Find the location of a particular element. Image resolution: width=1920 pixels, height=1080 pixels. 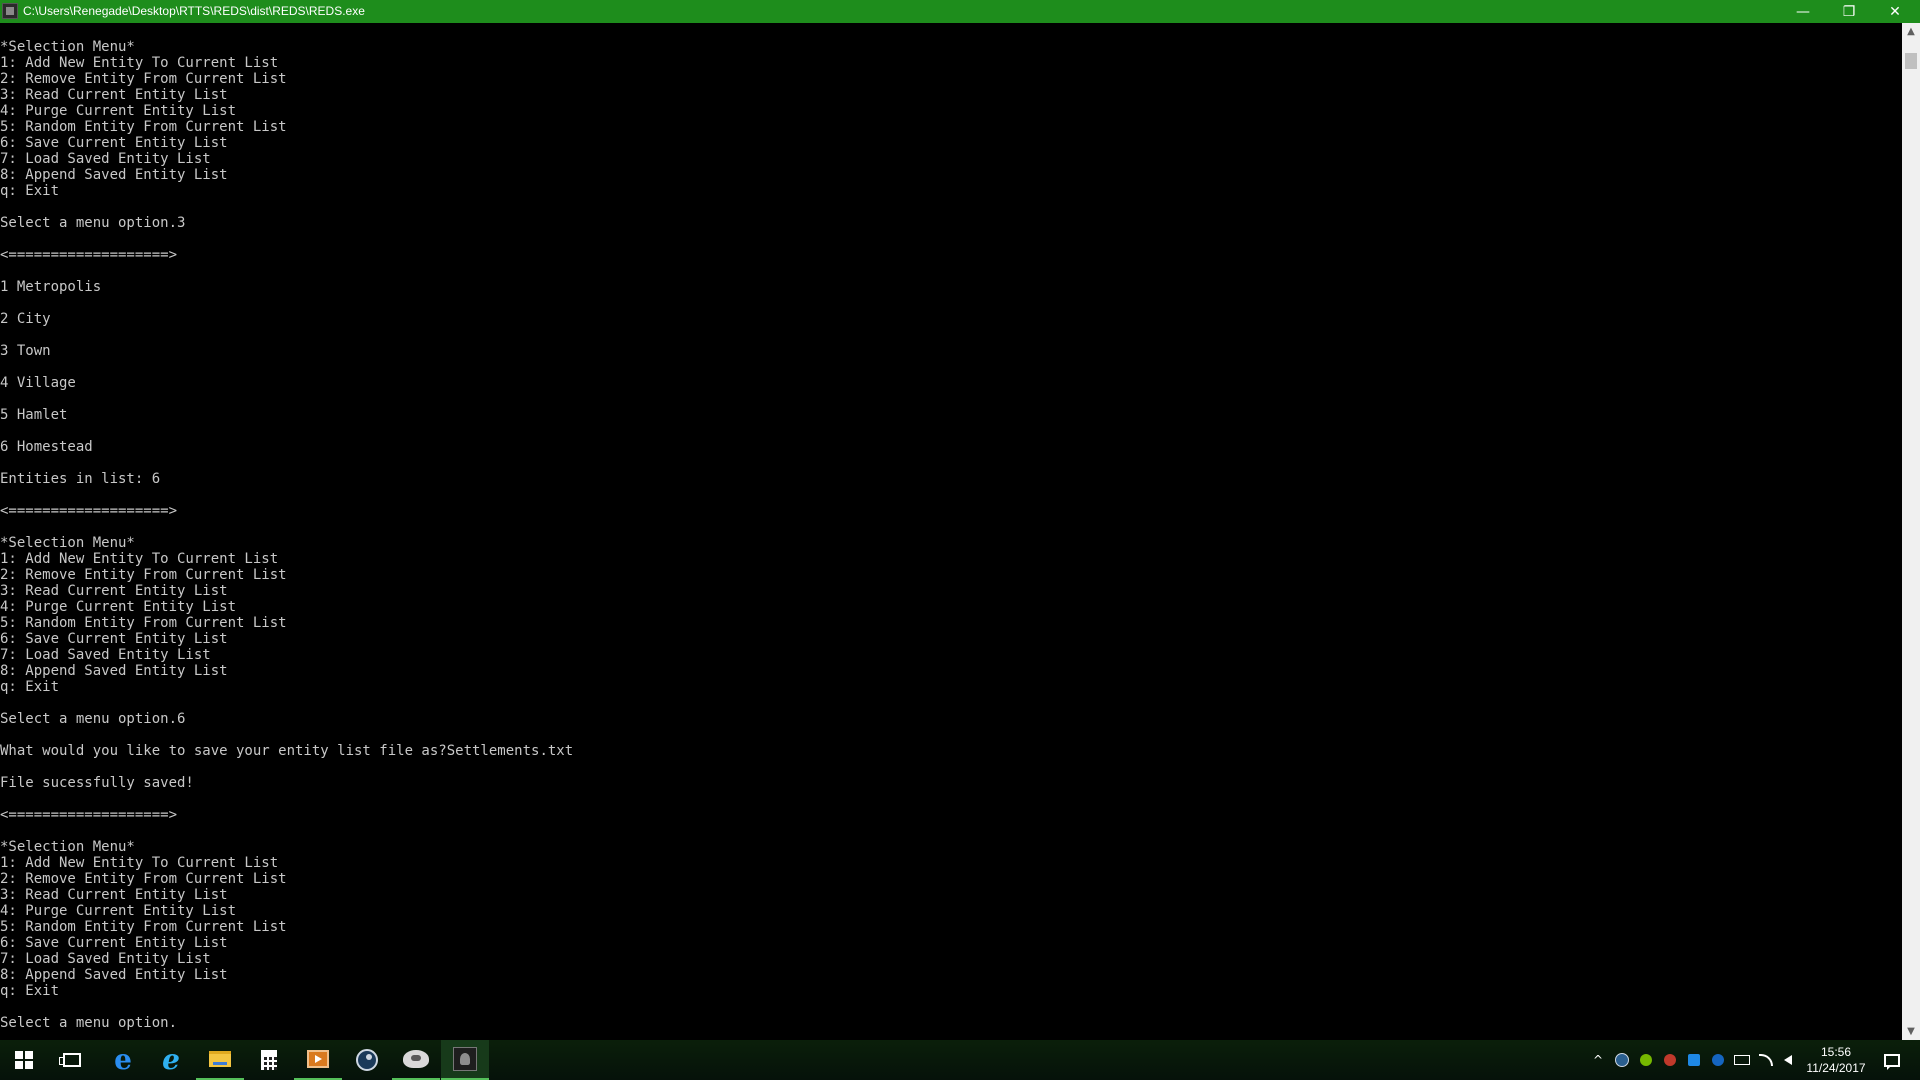

volume-tray-icon is located at coordinates (1788, 1060).